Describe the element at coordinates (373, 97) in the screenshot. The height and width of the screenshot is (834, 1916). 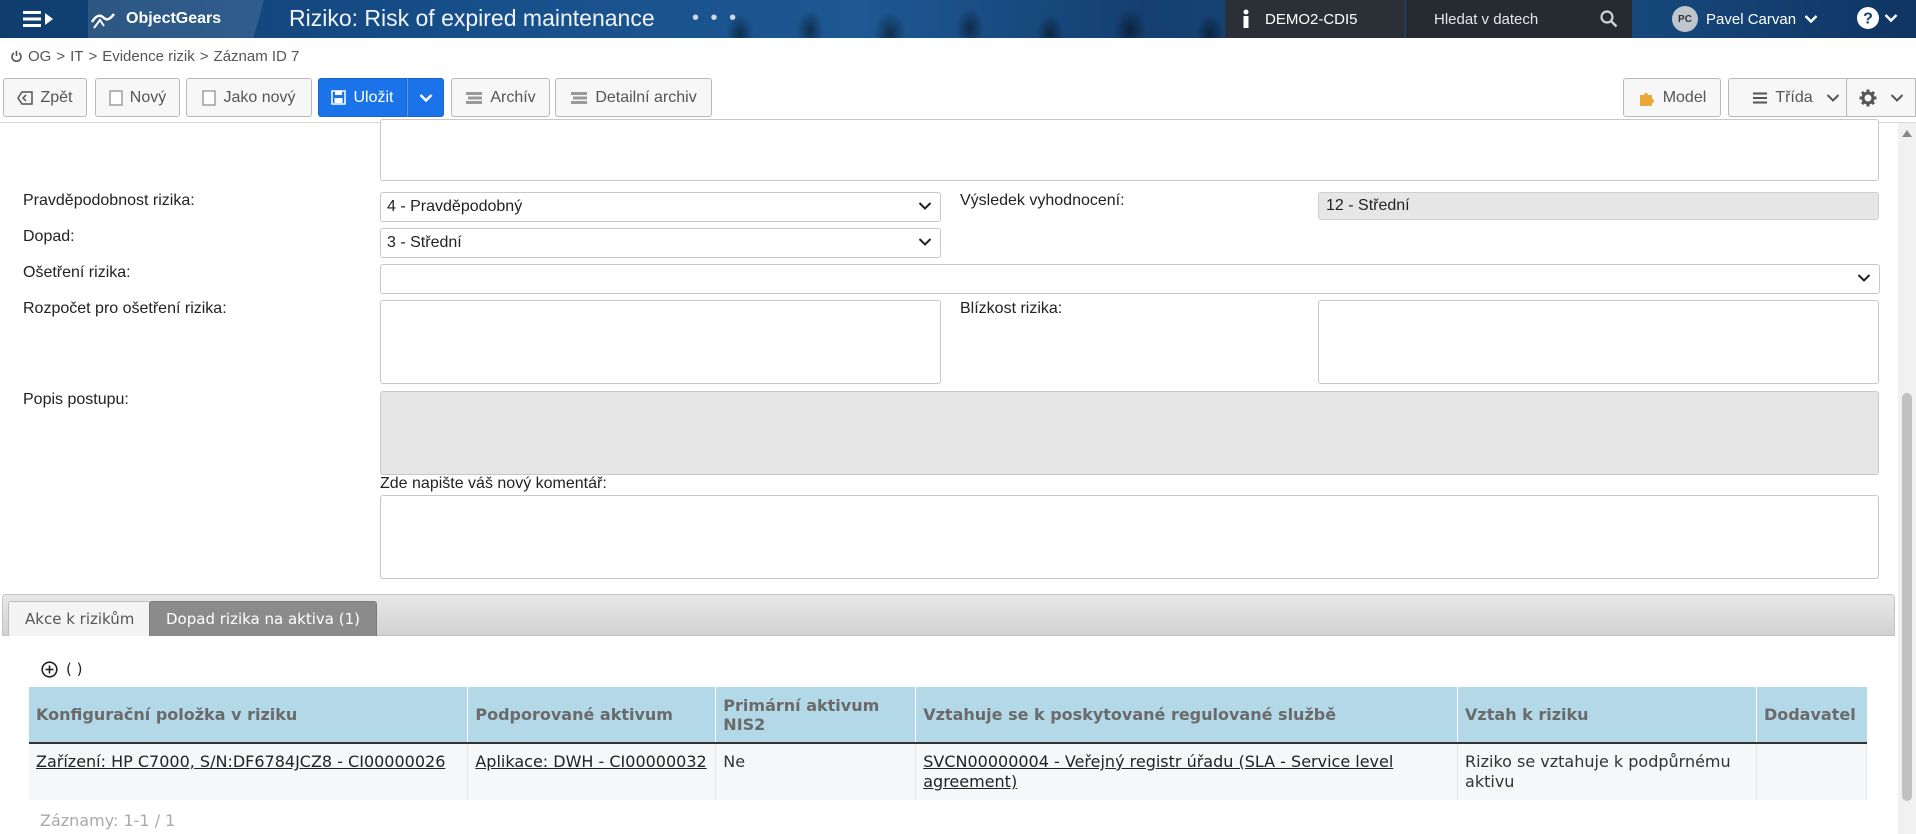
I see `save-button-label: Uložit` at that location.